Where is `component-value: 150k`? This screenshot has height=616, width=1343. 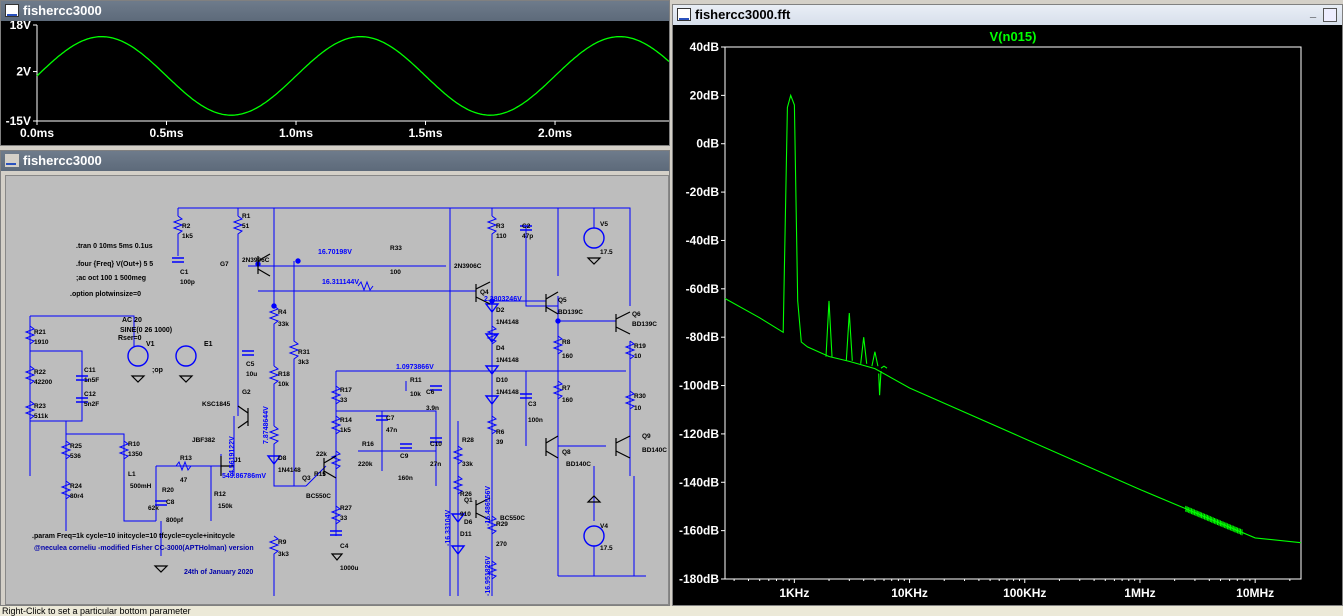
component-value: 150k is located at coordinates (225, 506).